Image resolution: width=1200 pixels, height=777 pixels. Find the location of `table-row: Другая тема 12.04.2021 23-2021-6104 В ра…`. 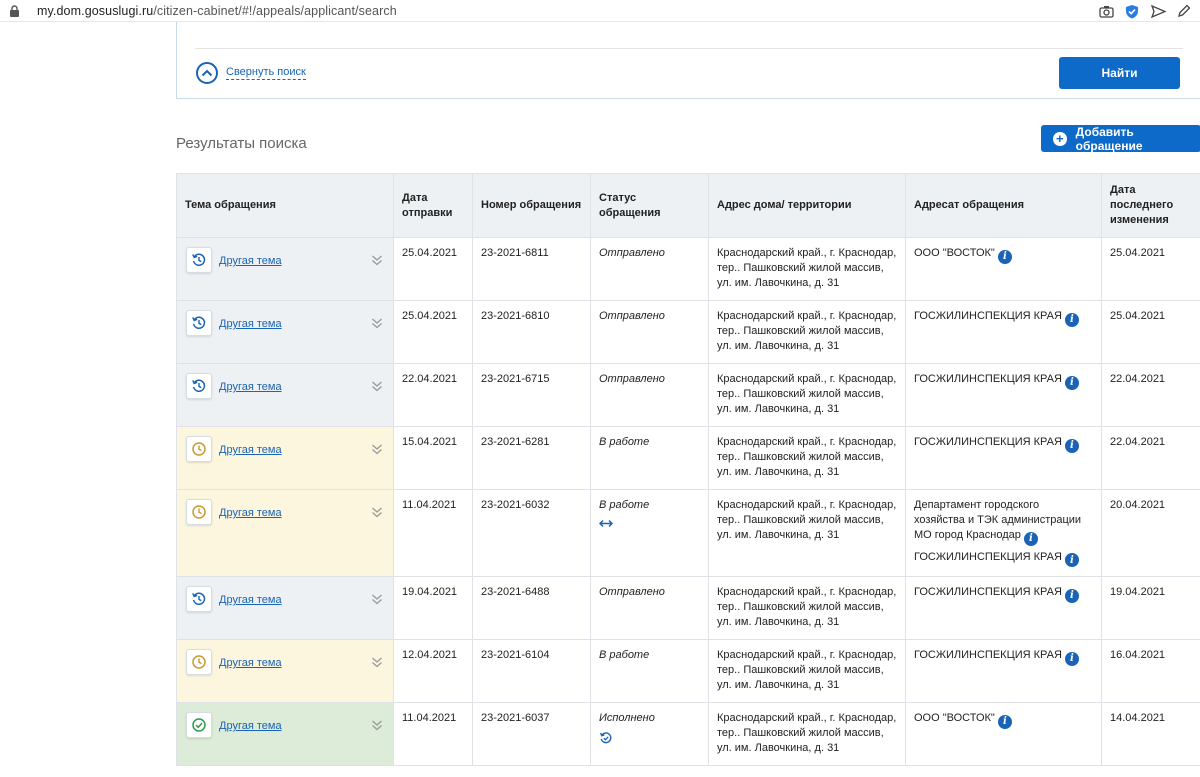

table-row: Другая тема 12.04.2021 23-2021-6104 В ра… is located at coordinates (688, 671).